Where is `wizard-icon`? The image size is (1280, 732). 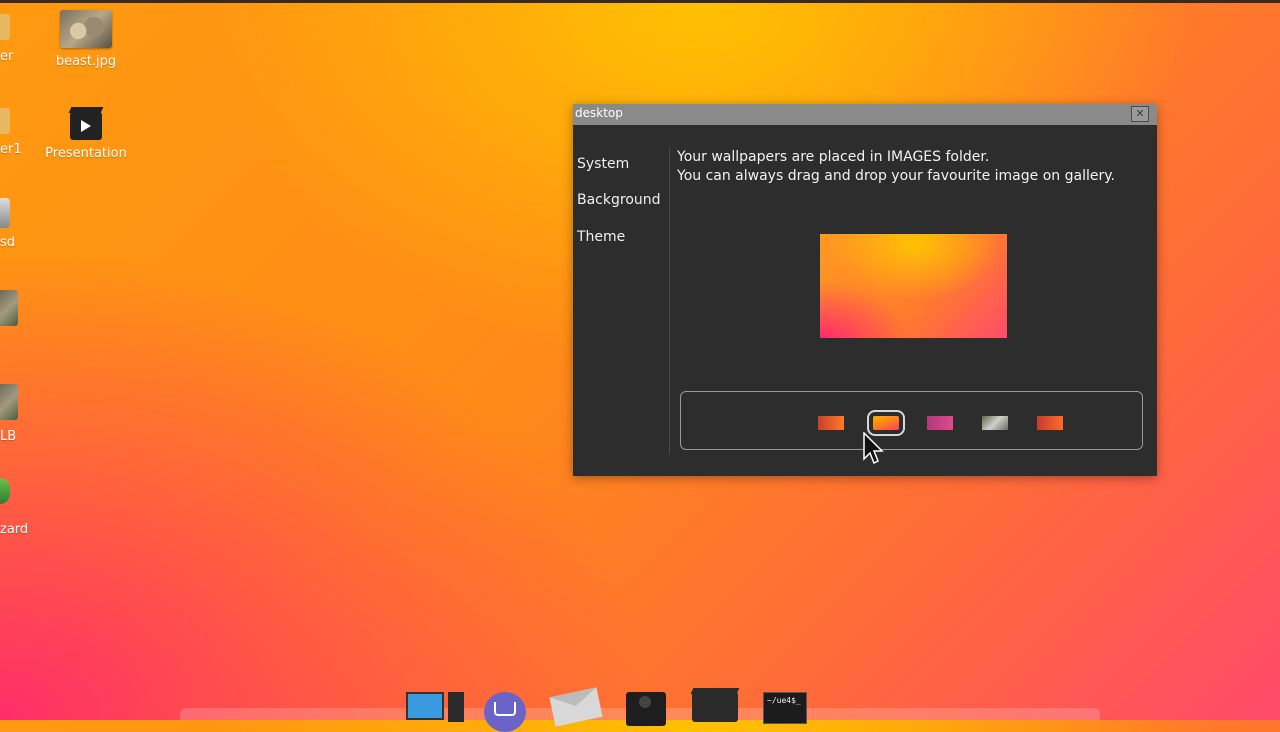 wizard-icon is located at coordinates (5, 491).